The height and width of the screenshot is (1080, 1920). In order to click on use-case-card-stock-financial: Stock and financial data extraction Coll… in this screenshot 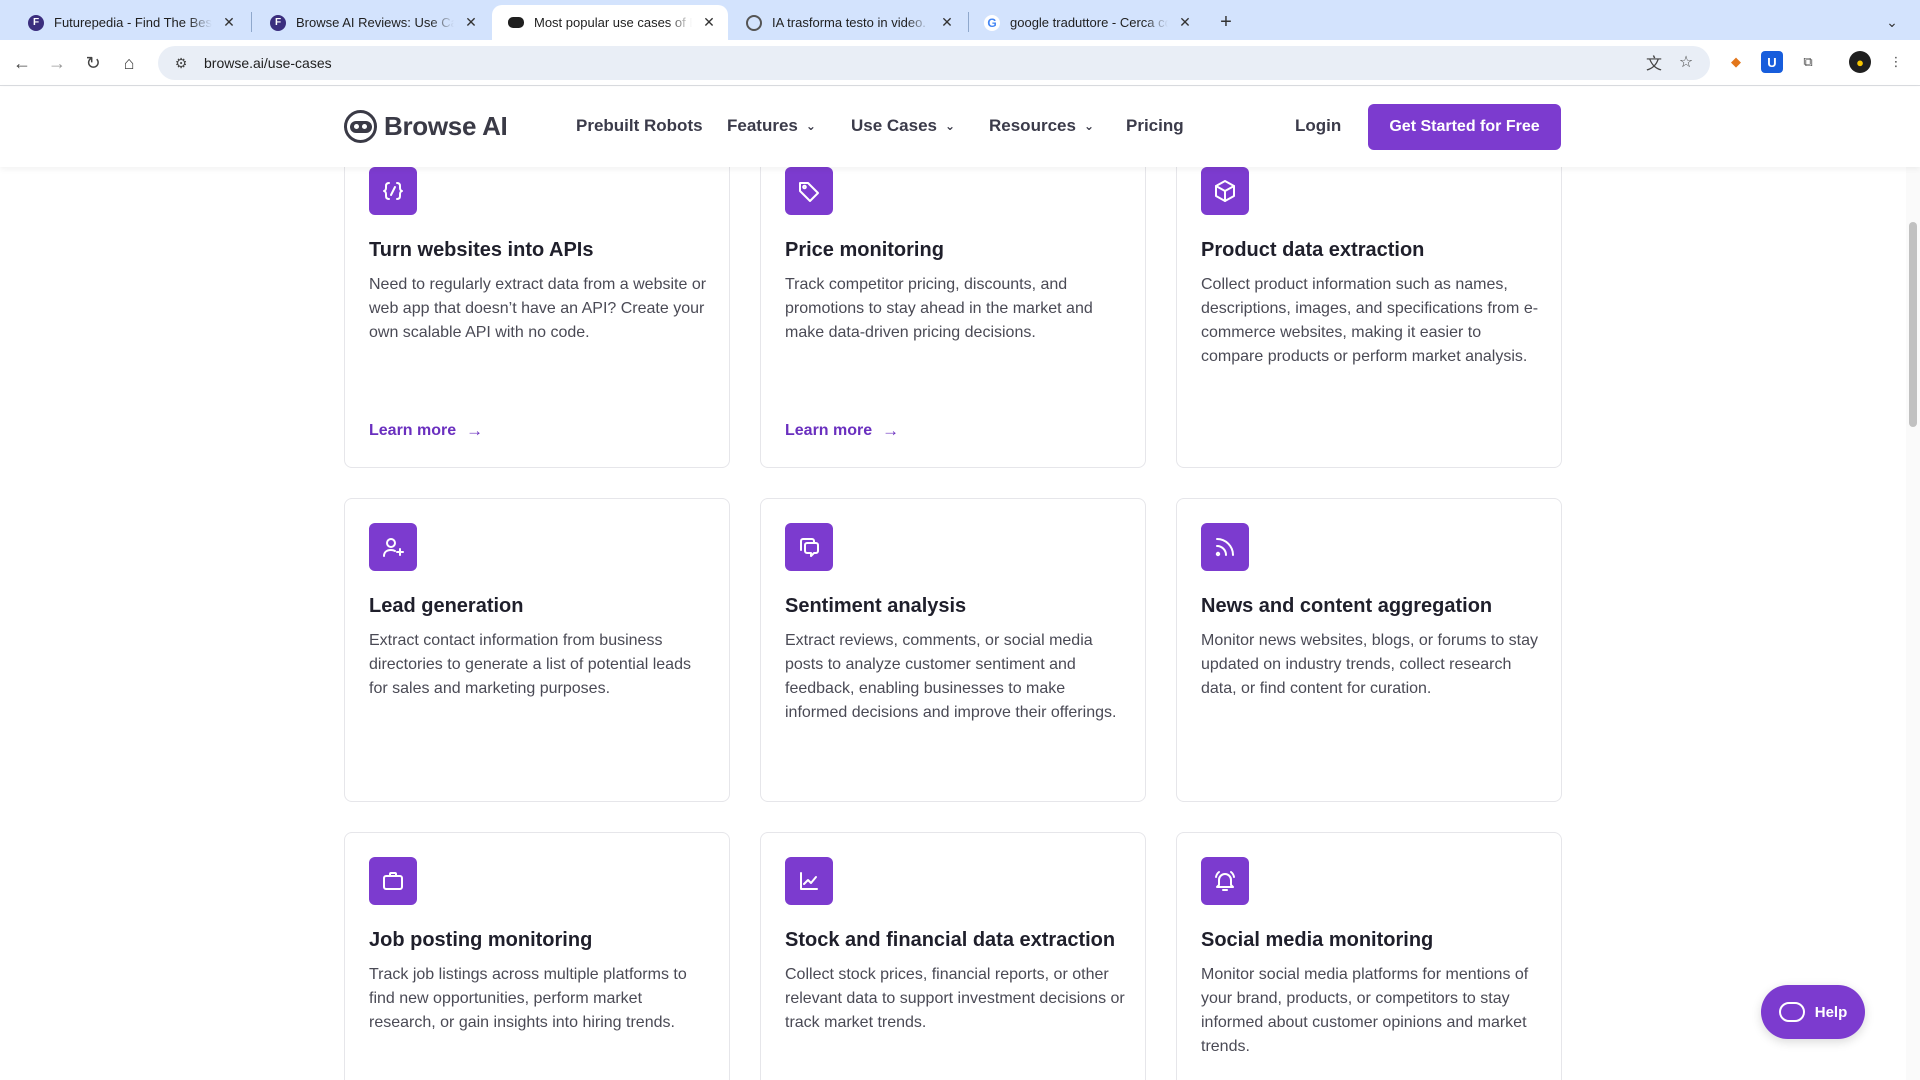, I will do `click(953, 956)`.